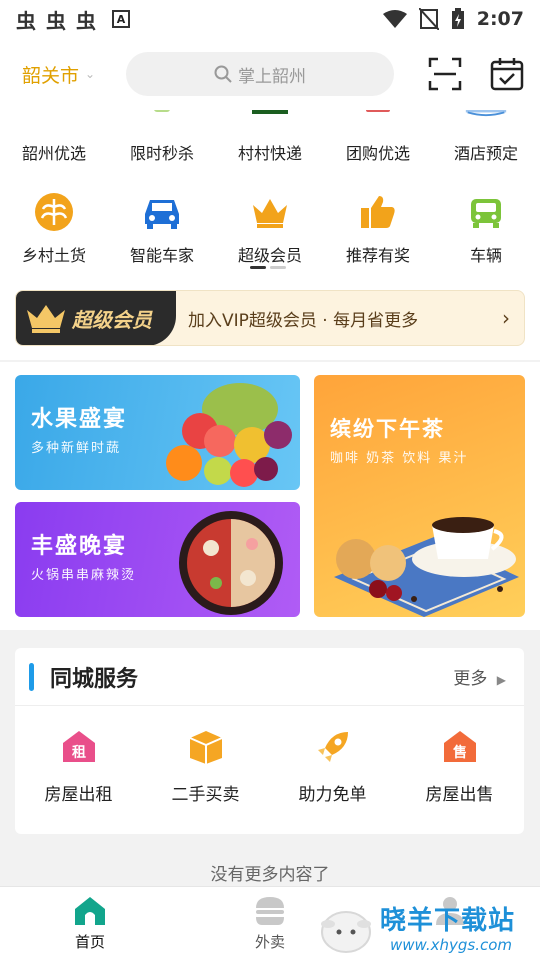  I want to click on service-label: 房屋出租, so click(78, 795).